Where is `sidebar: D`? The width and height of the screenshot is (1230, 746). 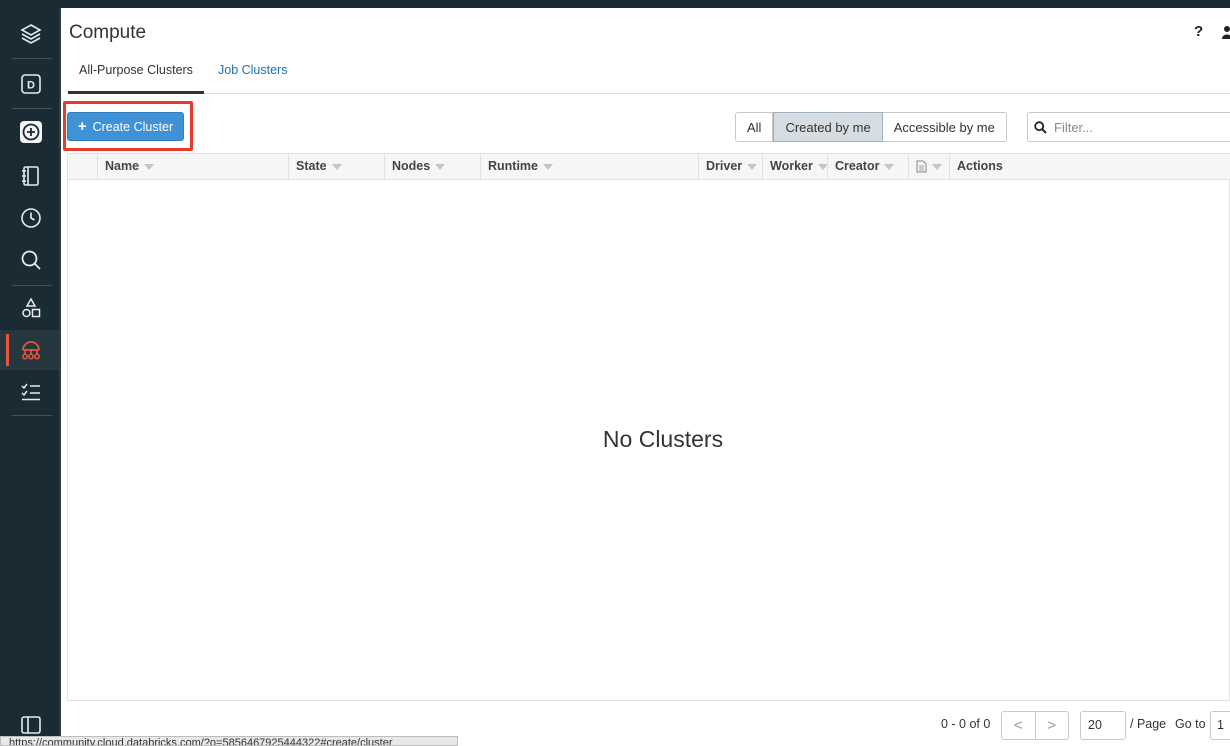 sidebar: D is located at coordinates (30, 377).